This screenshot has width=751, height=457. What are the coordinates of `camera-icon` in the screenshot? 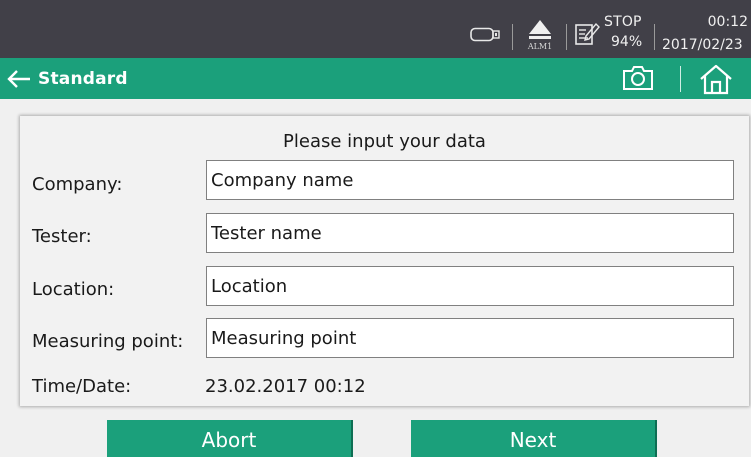 It's located at (638, 78).